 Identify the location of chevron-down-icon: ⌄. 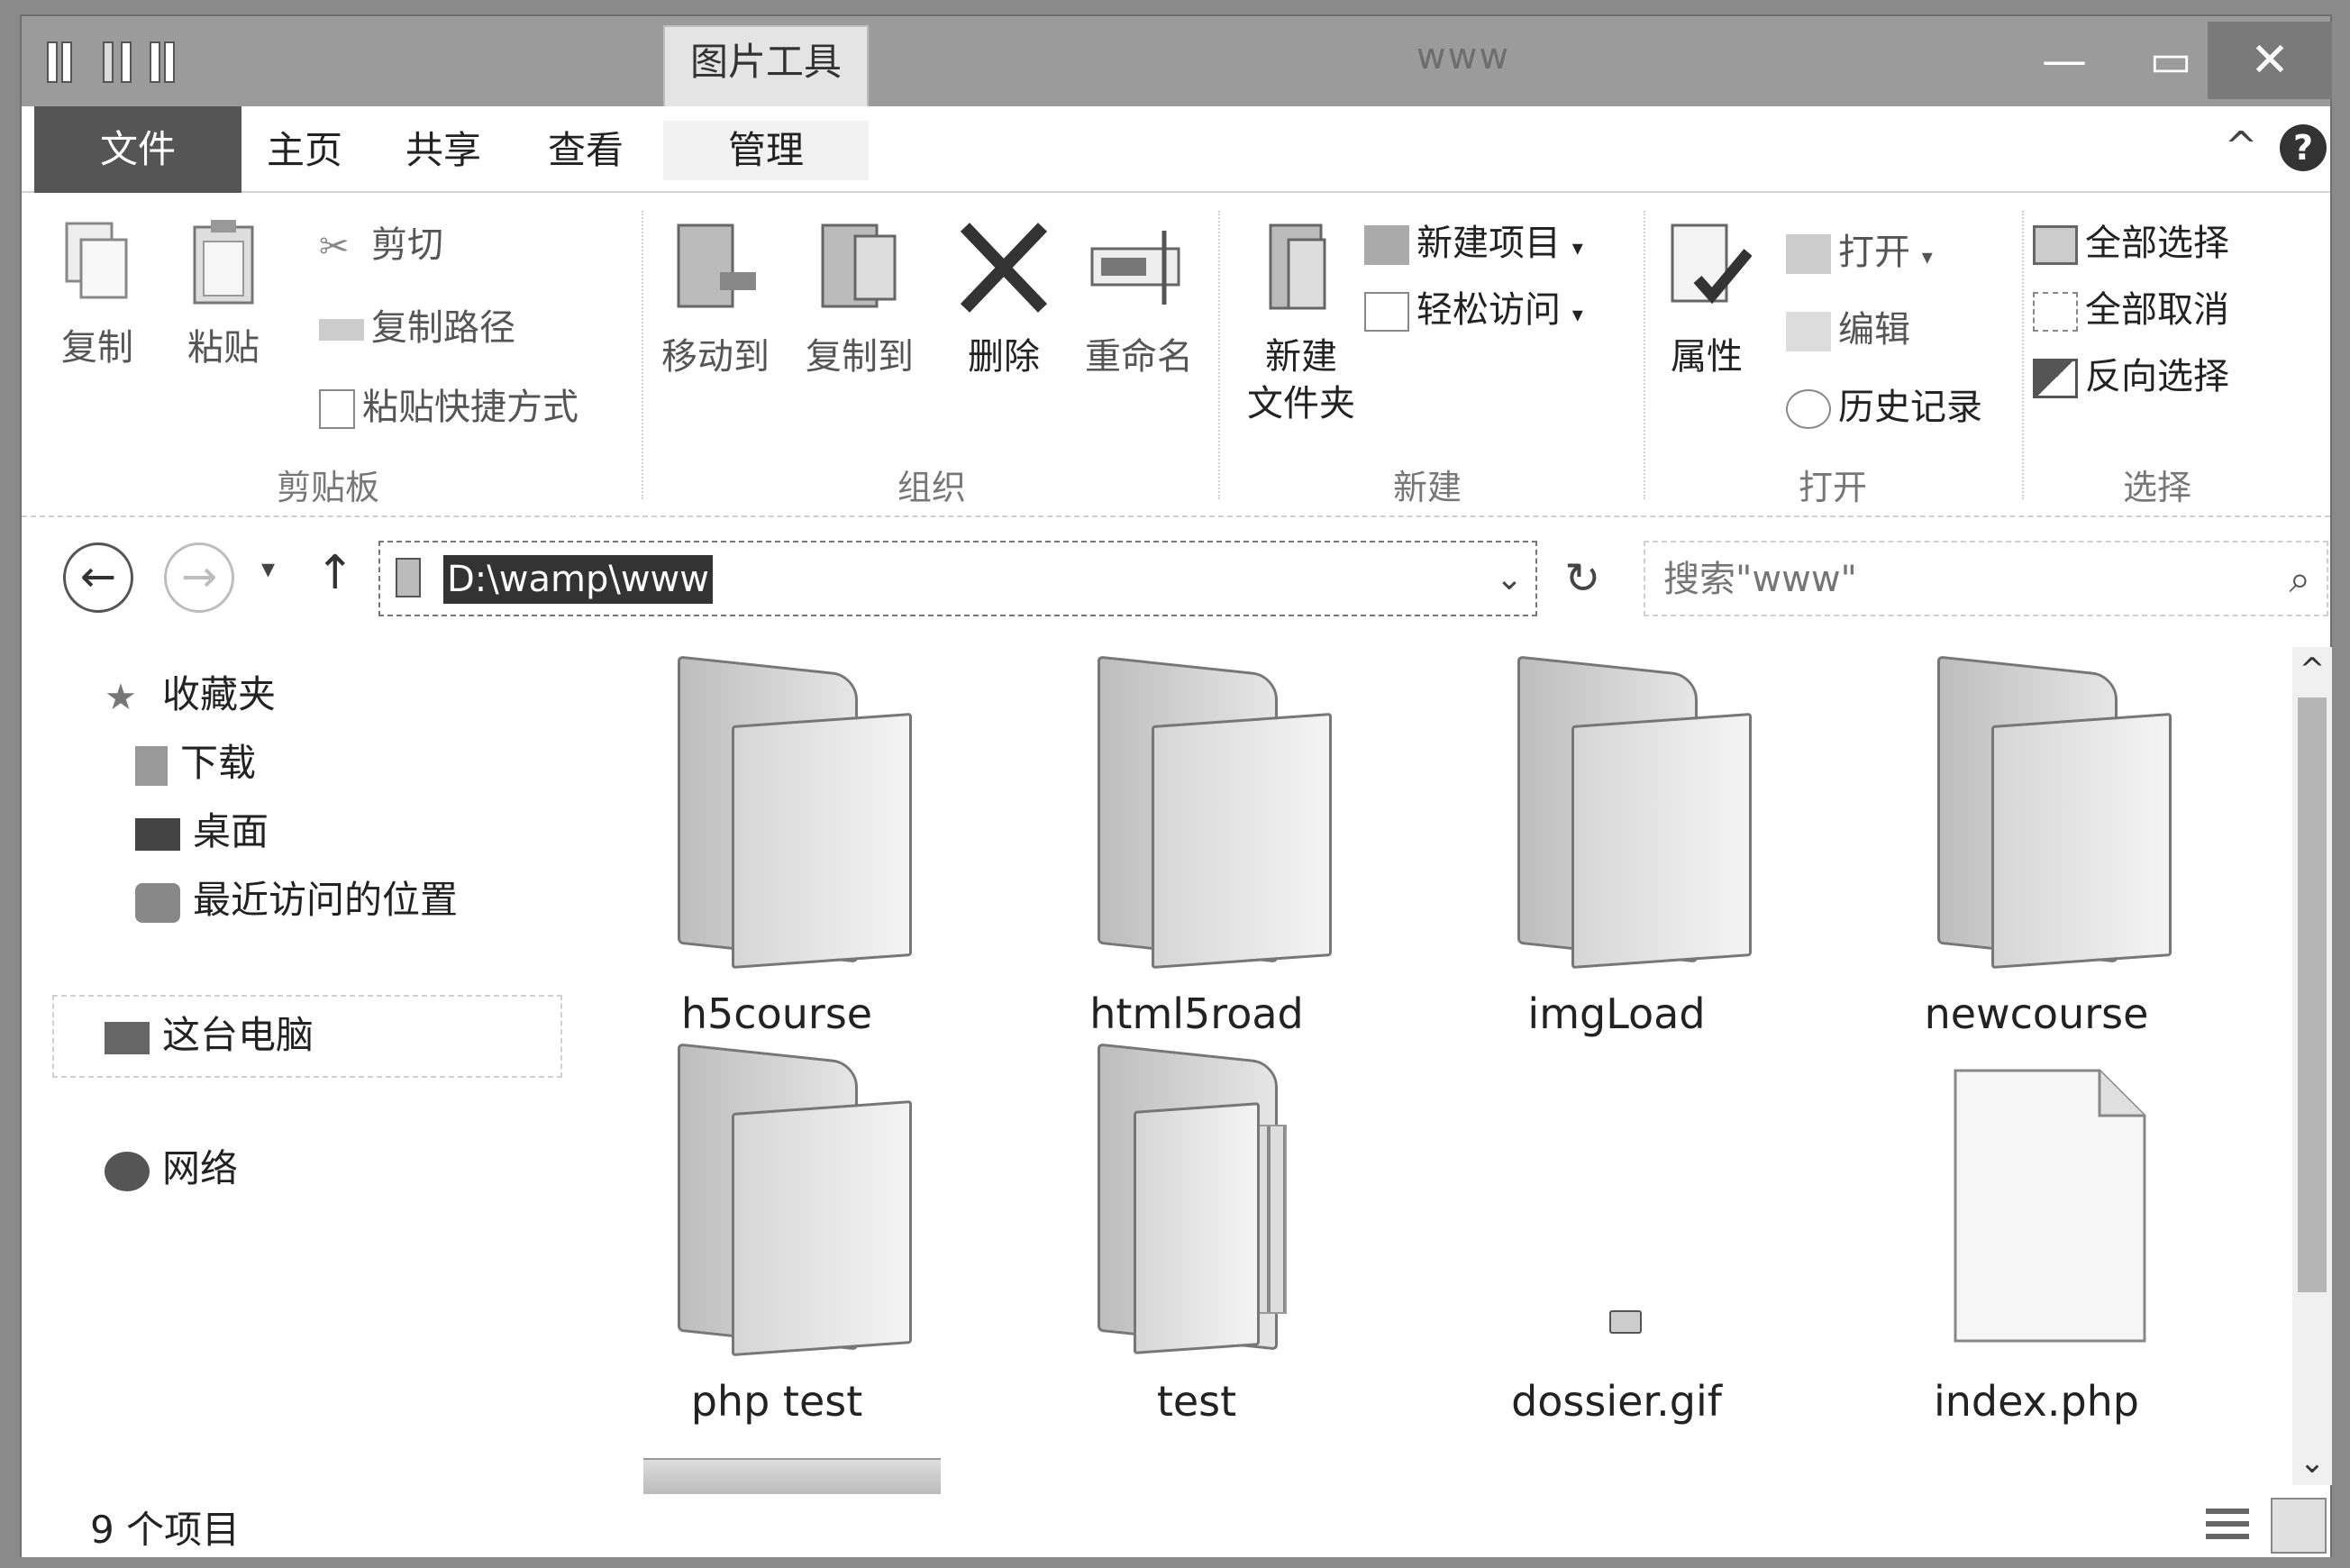
(1509, 579).